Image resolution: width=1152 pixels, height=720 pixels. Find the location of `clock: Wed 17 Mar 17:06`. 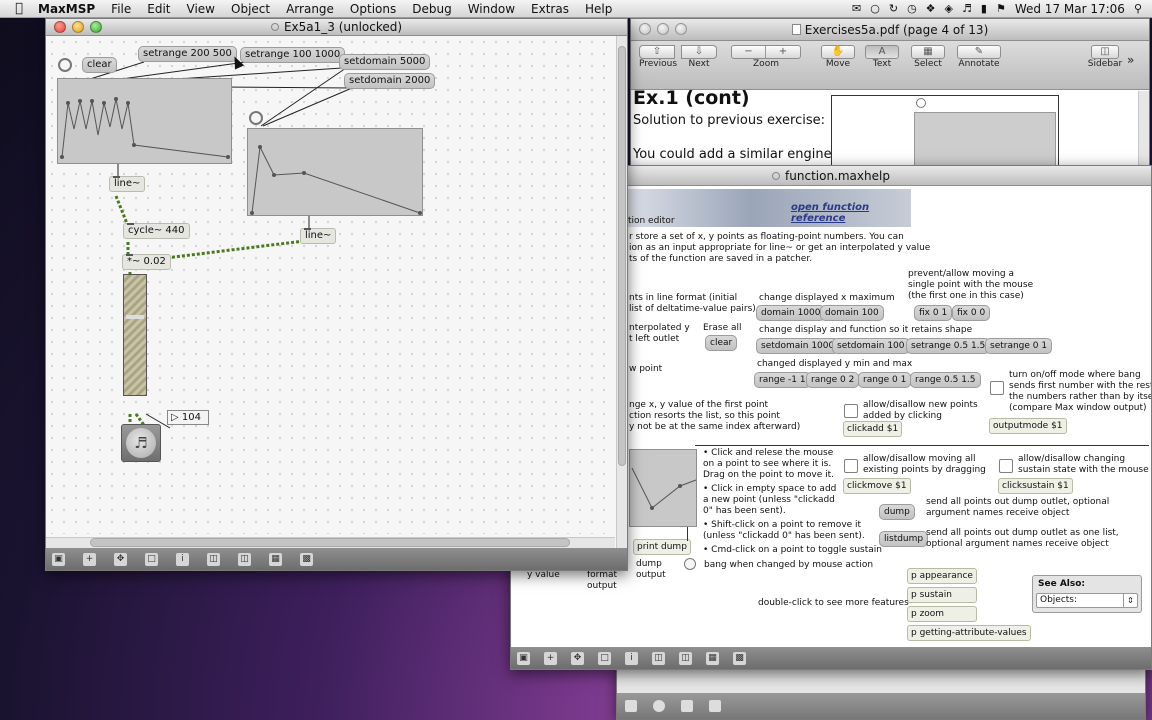

clock: Wed 17 Mar 17:06 is located at coordinates (1070, 9).